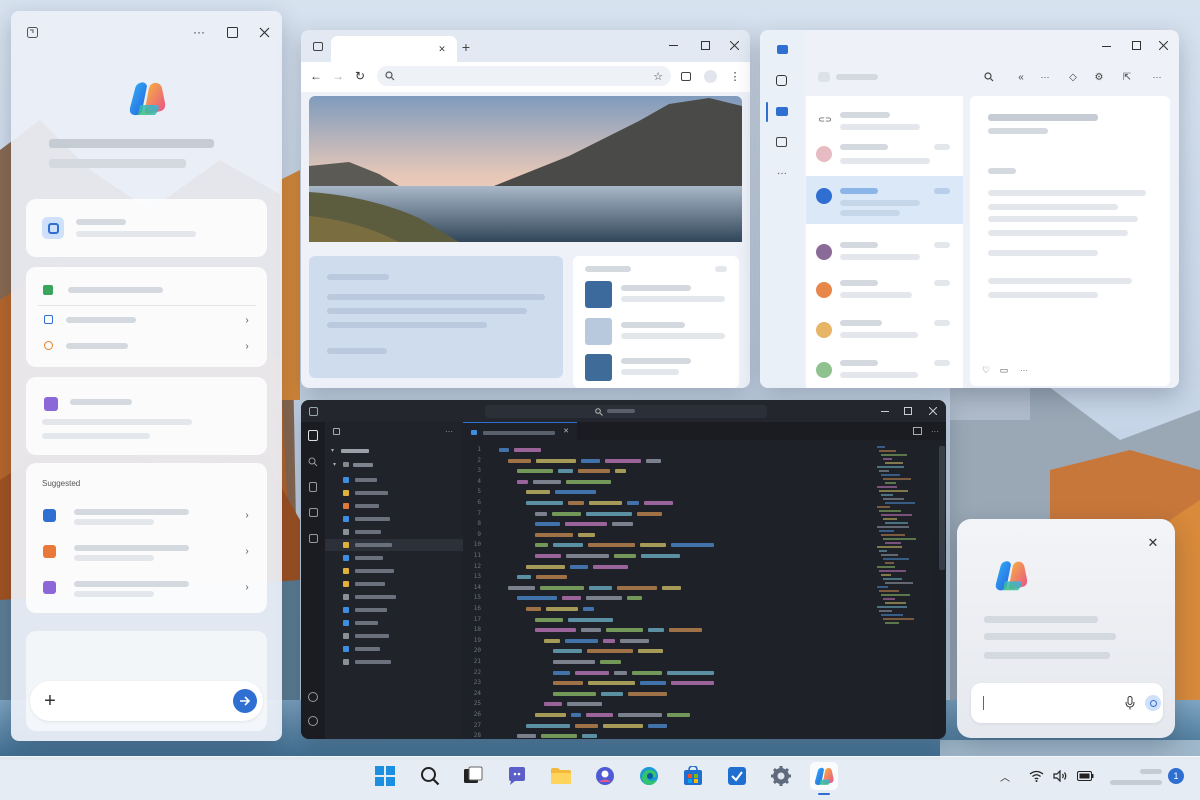  What do you see at coordinates (391, 451) in the screenshot?
I see `explorer-section-header: ▾` at bounding box center [391, 451].